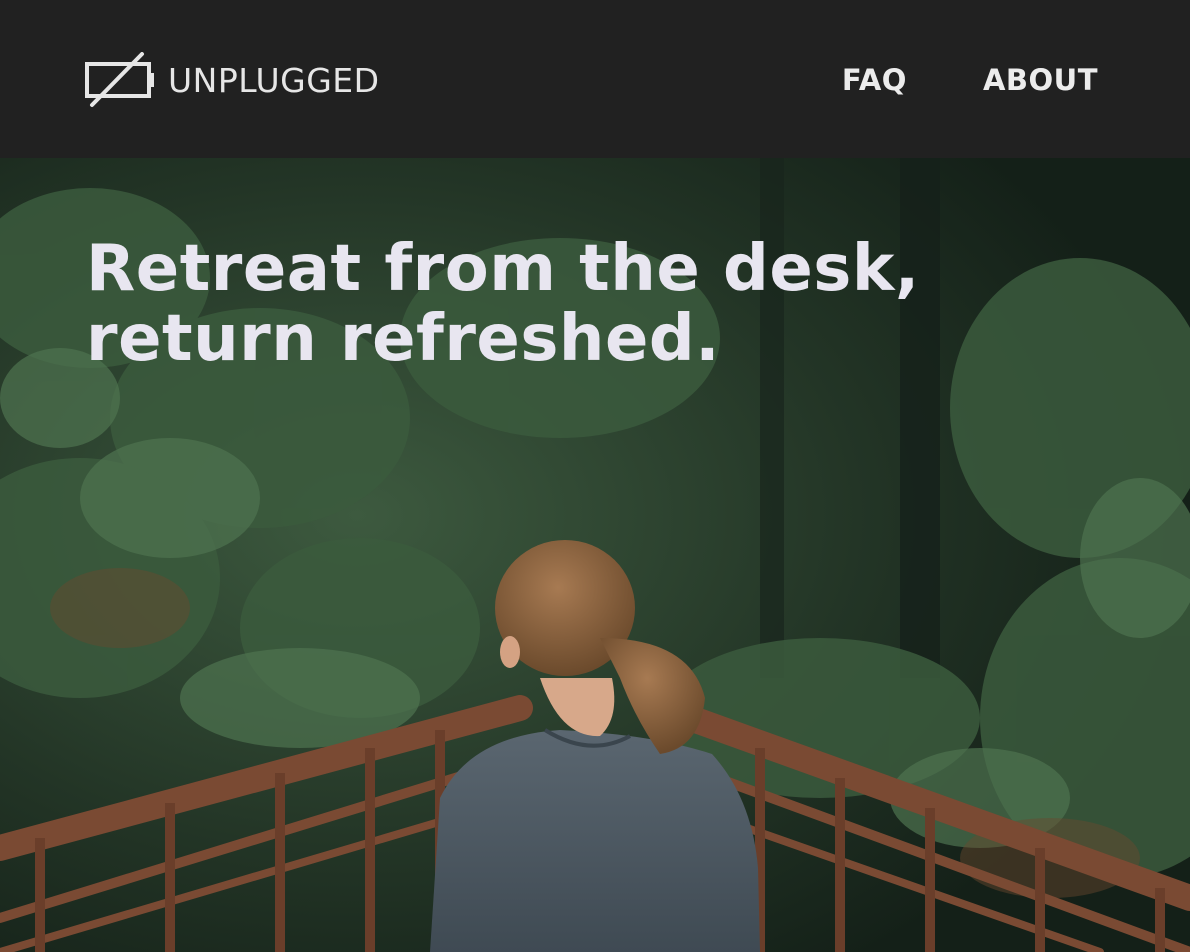  I want to click on battery-slash-icon, so click(120, 80).